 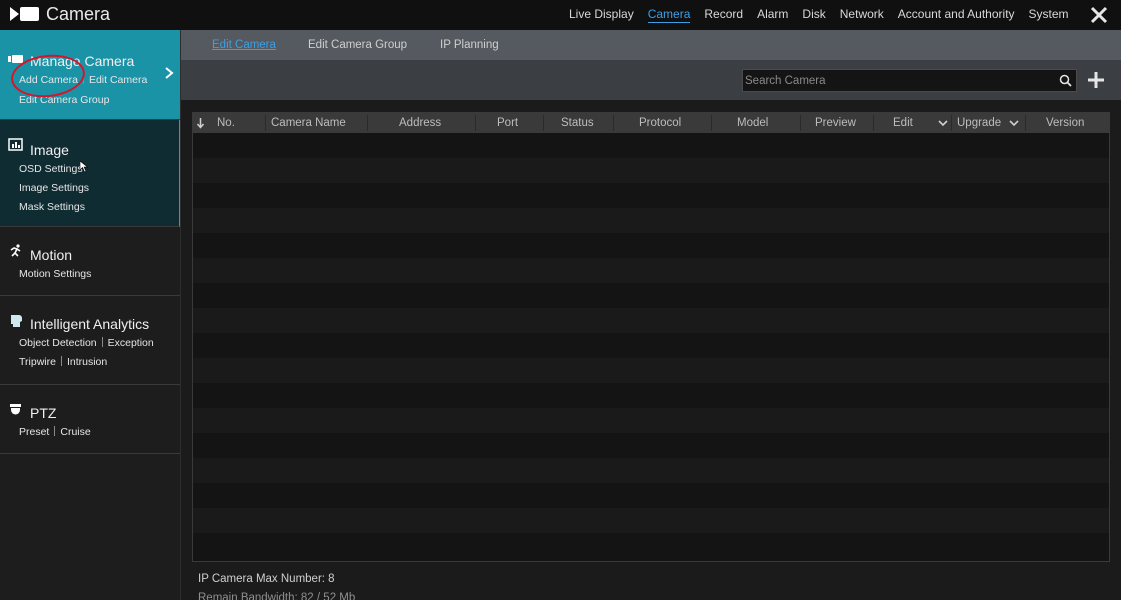 What do you see at coordinates (956, 15) in the screenshot?
I see `nav-account-and-authority: Account and Authority` at bounding box center [956, 15].